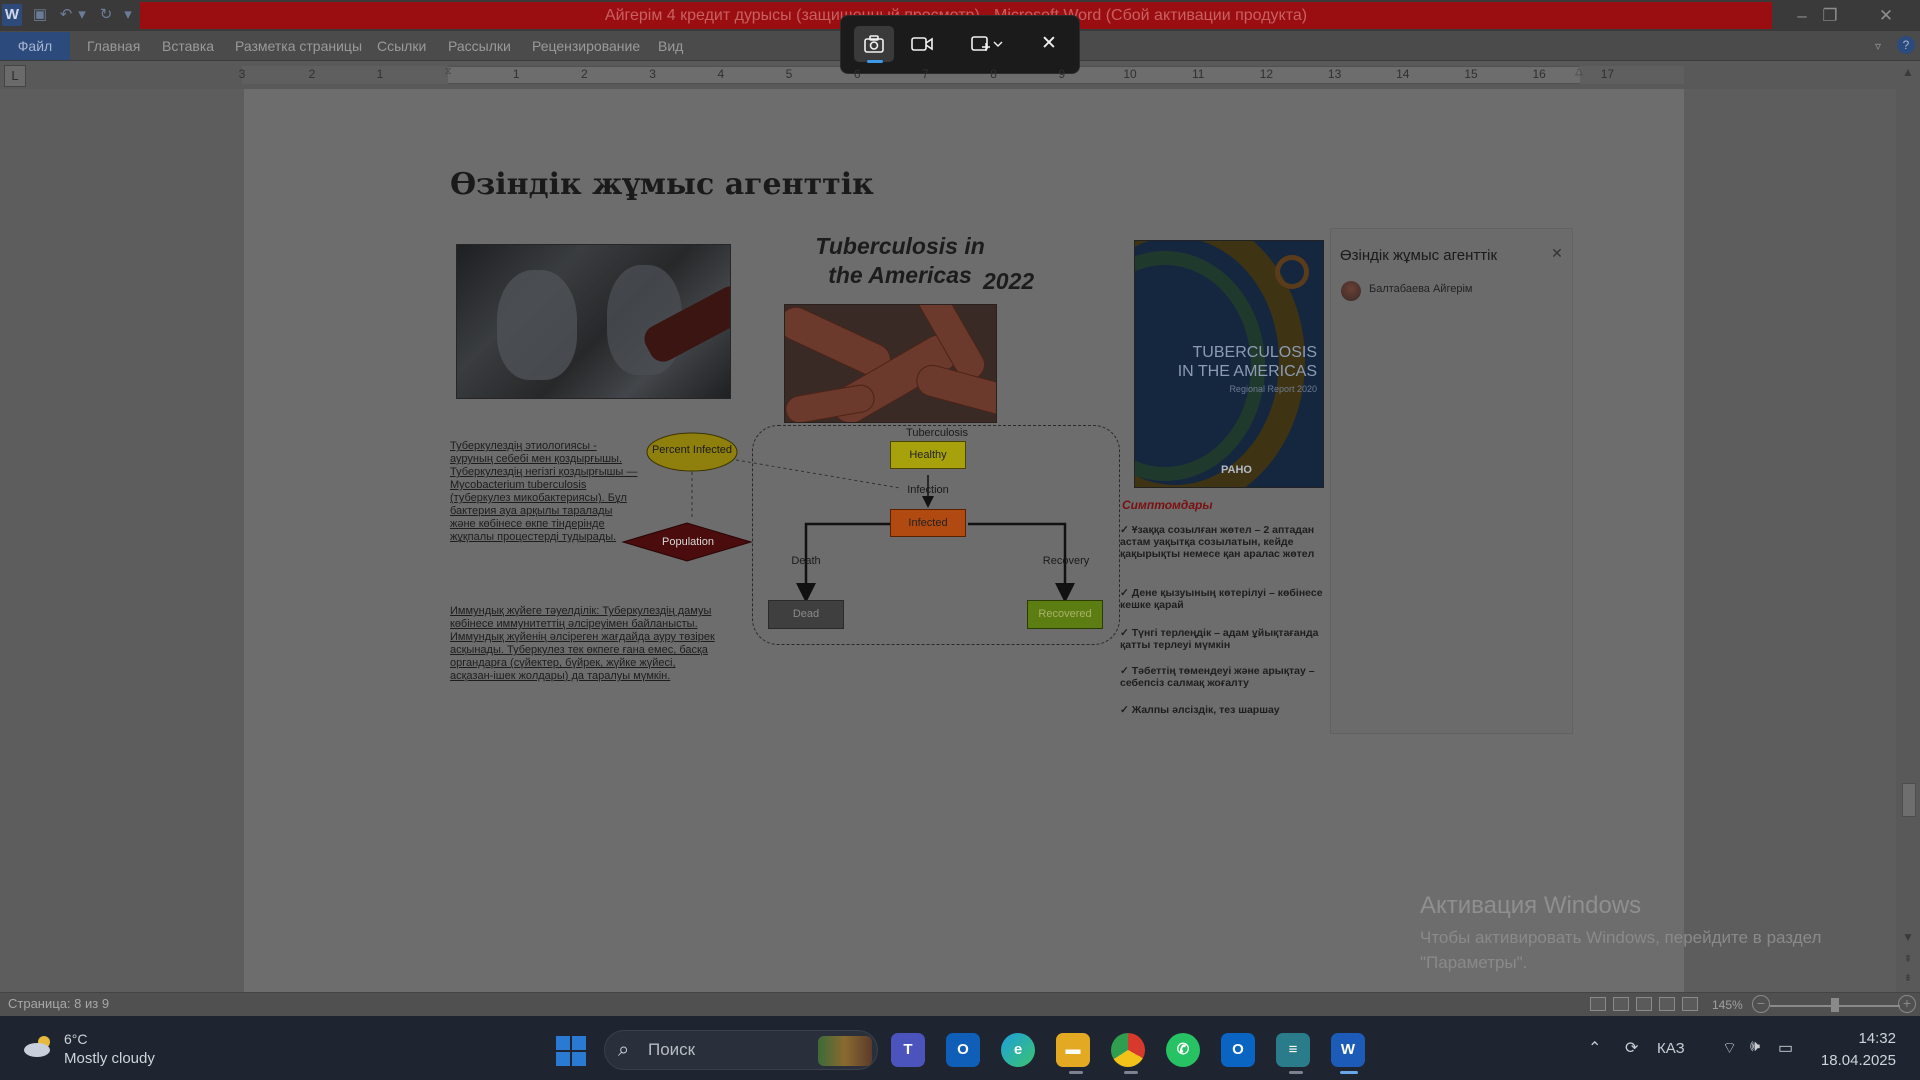 The width and height of the screenshot is (1920, 1080). I want to click on tb-year: 2022, so click(1009, 281).